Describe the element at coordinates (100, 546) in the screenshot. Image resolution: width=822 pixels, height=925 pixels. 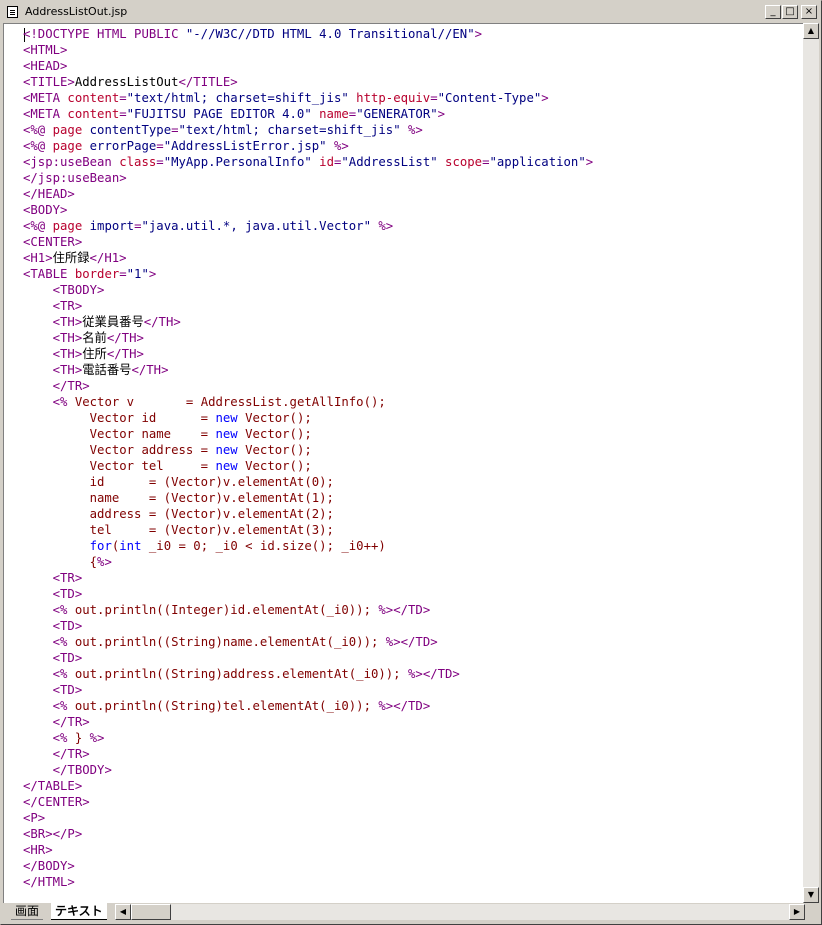
I see `code-token: for` at that location.